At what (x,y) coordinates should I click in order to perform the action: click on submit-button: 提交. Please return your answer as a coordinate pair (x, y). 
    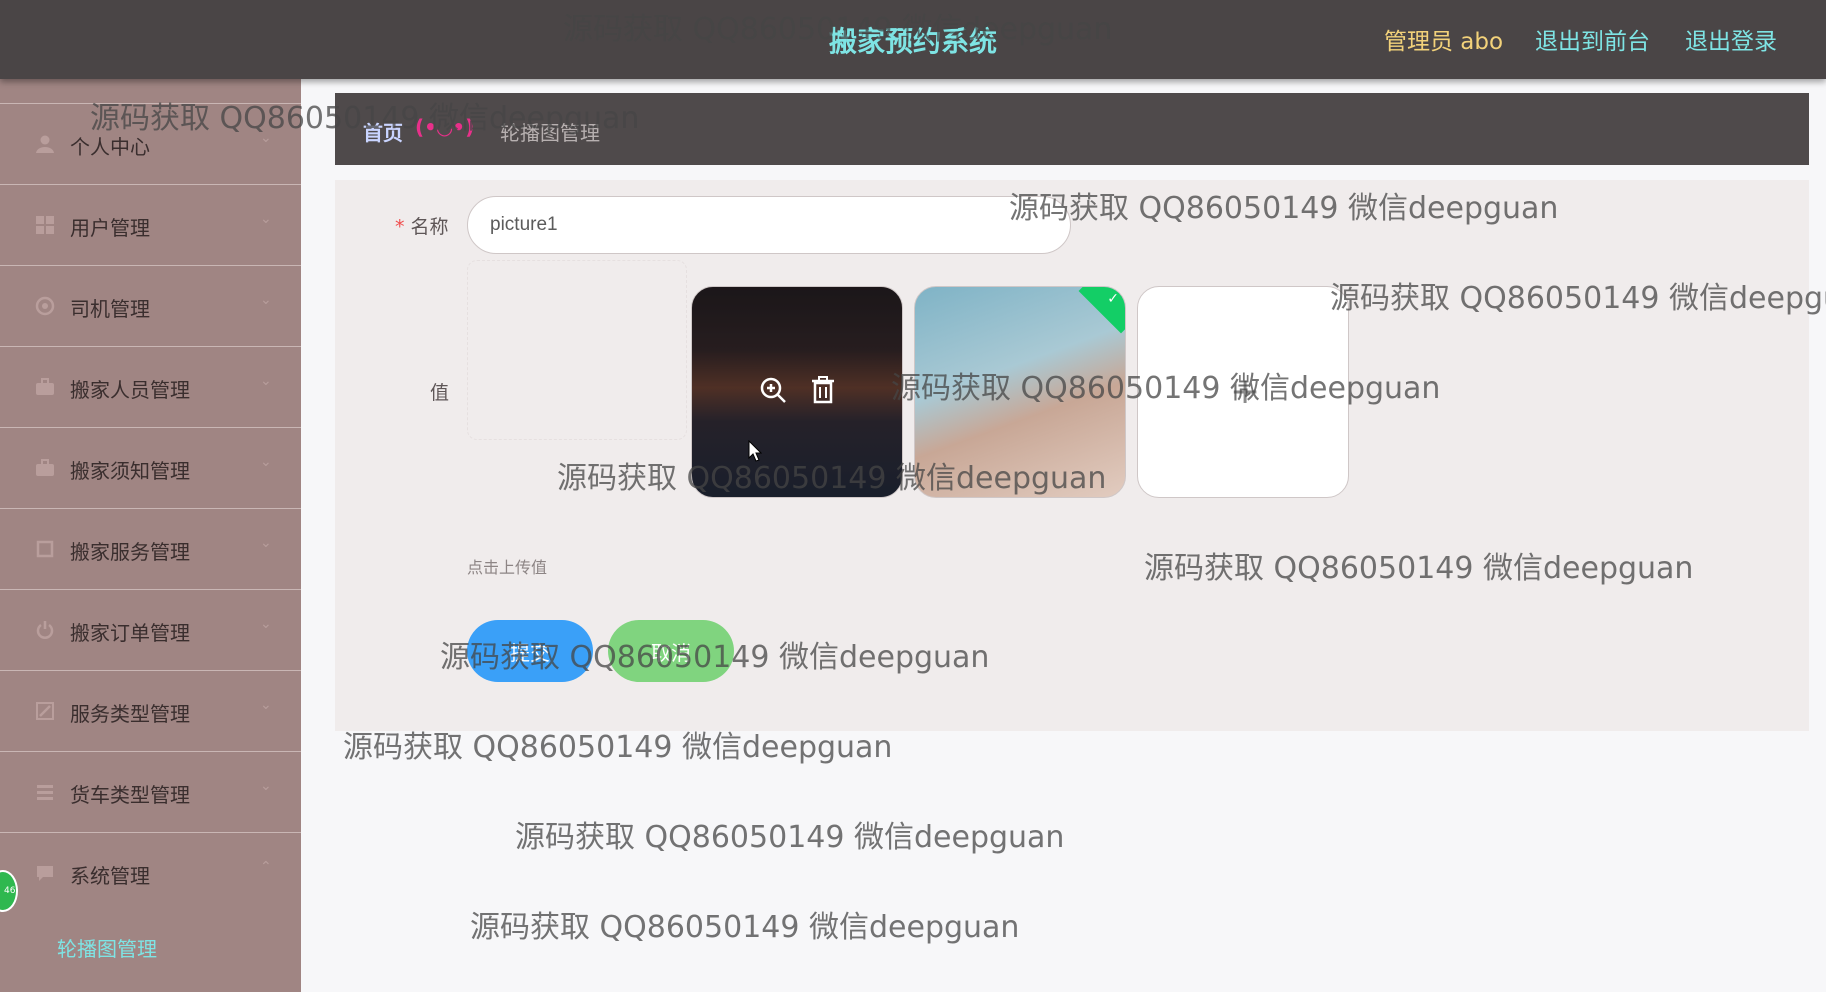
    Looking at the image, I should click on (530, 651).